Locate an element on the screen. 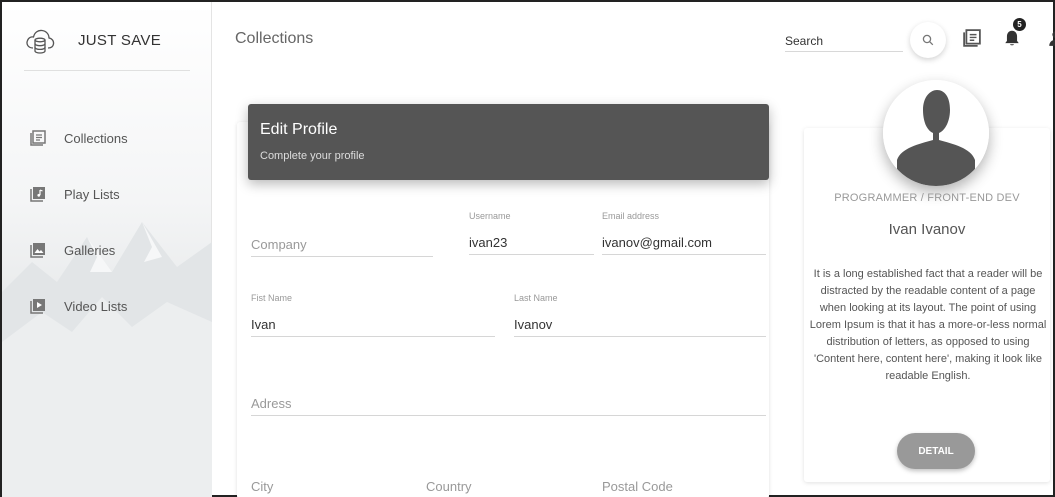 This screenshot has height=497, width=1055. notification-badge: 5 is located at coordinates (1019, 24).